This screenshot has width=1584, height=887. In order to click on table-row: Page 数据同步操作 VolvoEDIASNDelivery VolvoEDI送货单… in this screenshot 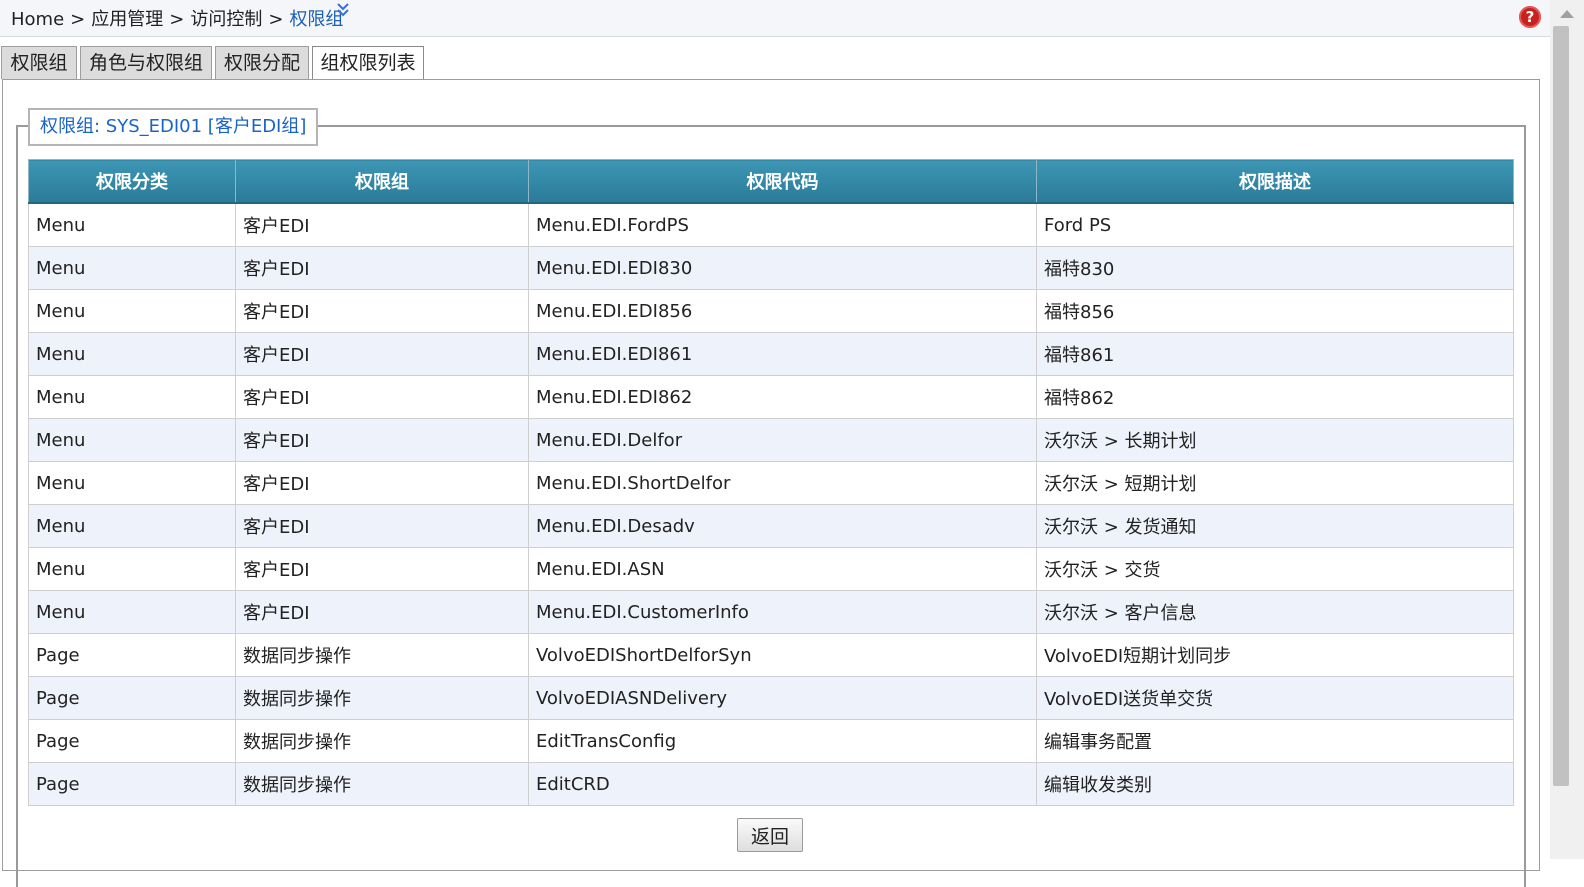, I will do `click(771, 698)`.